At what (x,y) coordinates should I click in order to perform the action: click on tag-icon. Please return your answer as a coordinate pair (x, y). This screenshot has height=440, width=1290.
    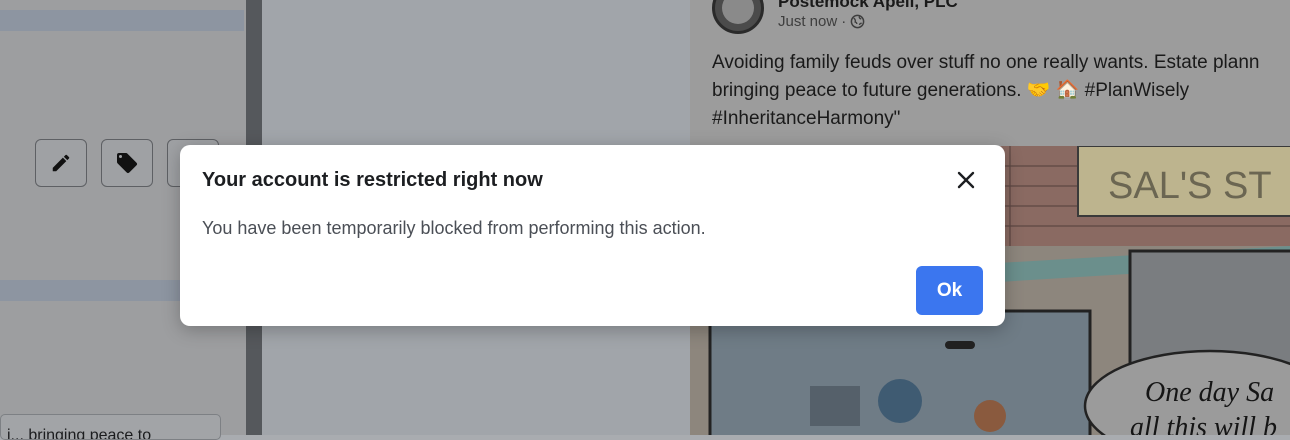
    Looking at the image, I should click on (127, 163).